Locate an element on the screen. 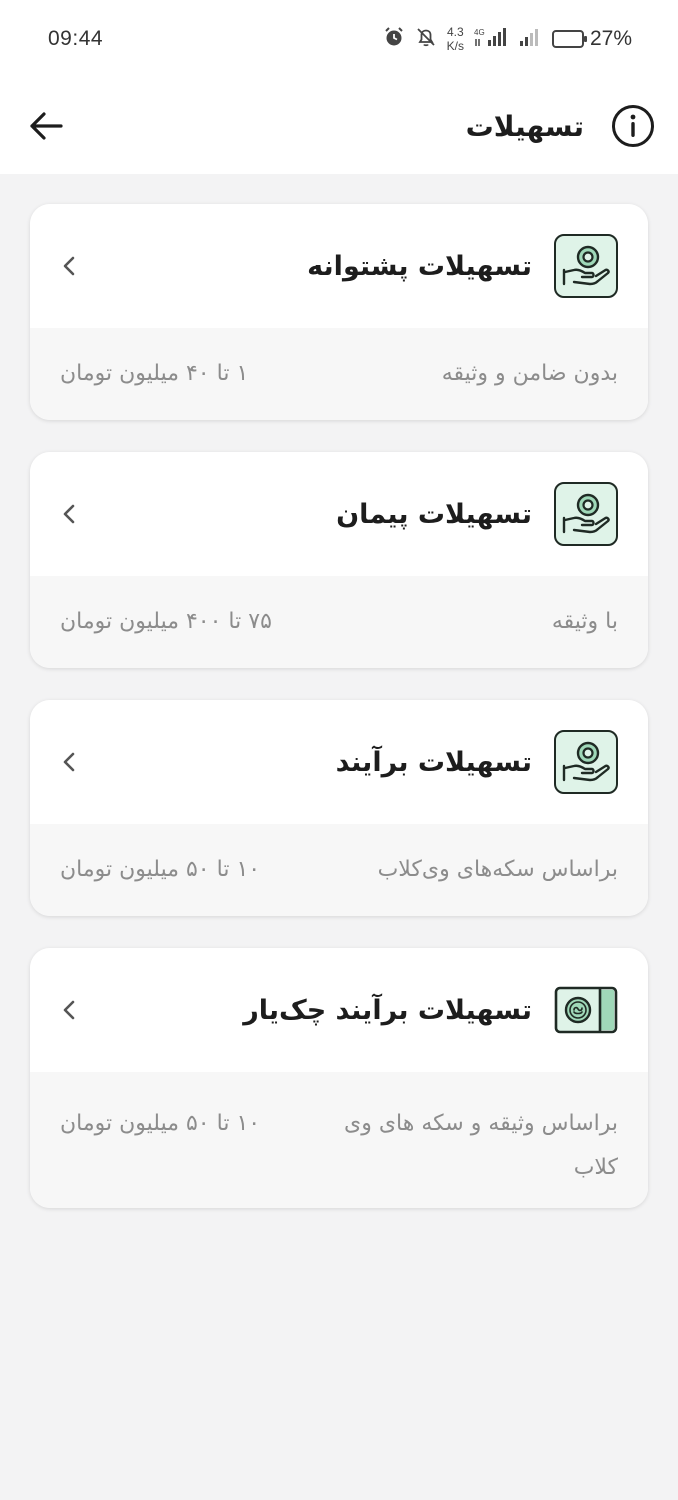 The height and width of the screenshot is (1500, 678). card-title: تسهیلات برآیند چک‌یار is located at coordinates (387, 1010).